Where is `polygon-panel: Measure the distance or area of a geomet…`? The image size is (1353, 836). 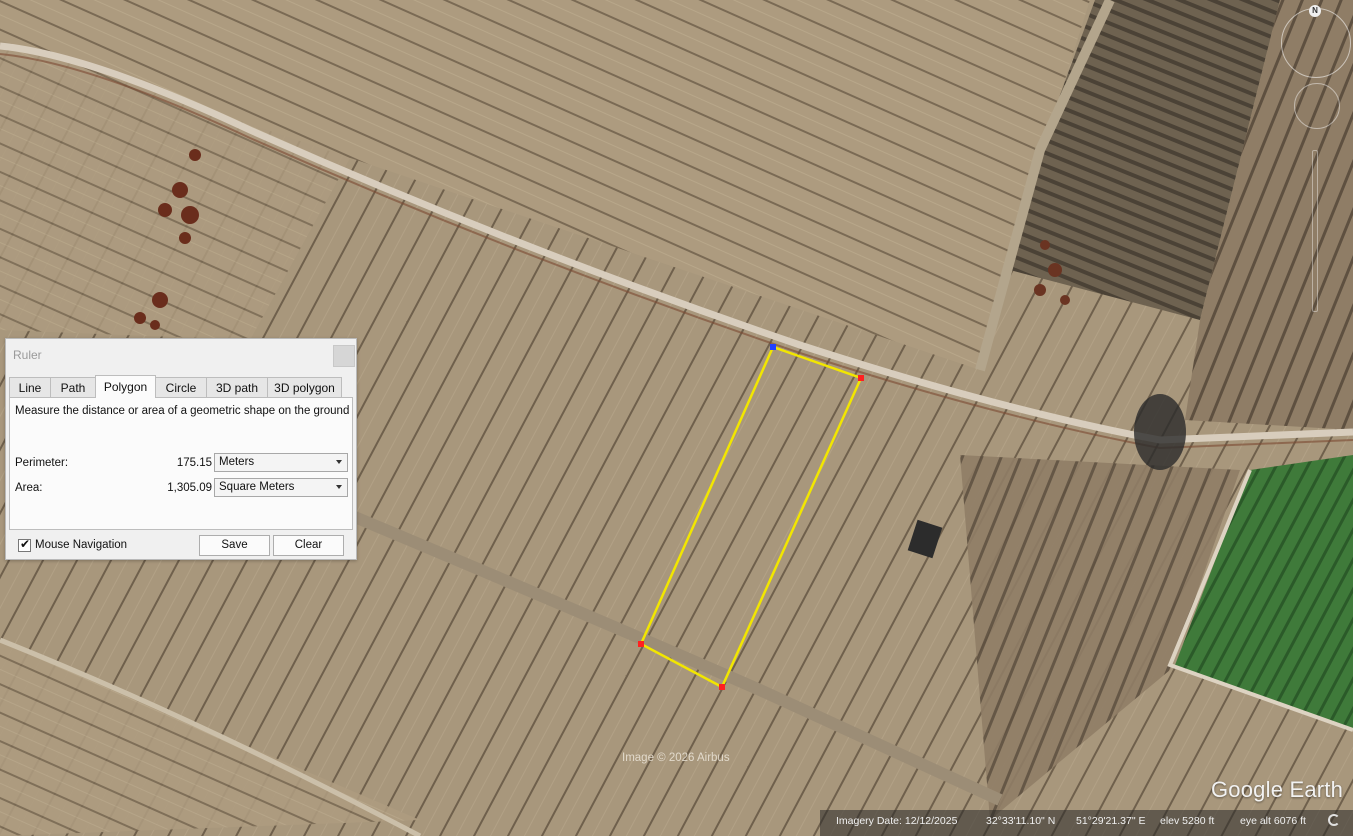 polygon-panel: Measure the distance or area of a geomet… is located at coordinates (181, 463).